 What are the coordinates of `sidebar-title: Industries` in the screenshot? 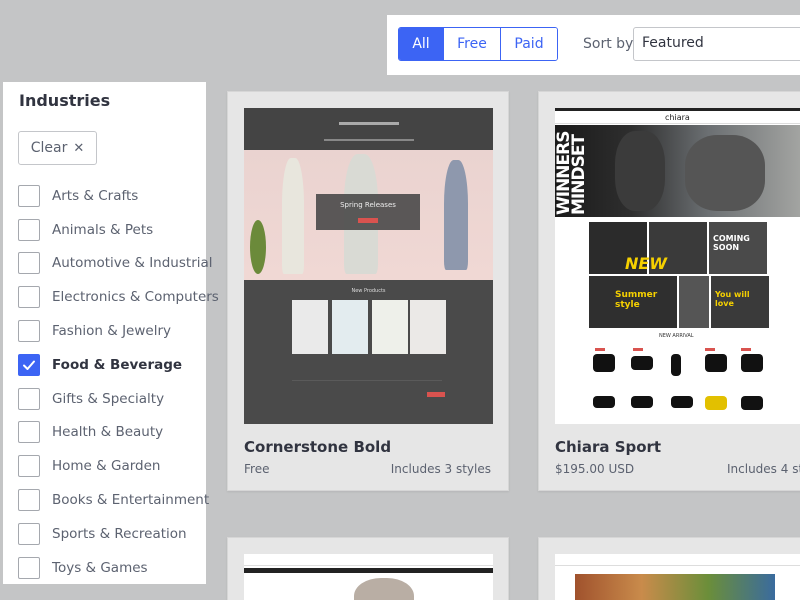 It's located at (65, 100).